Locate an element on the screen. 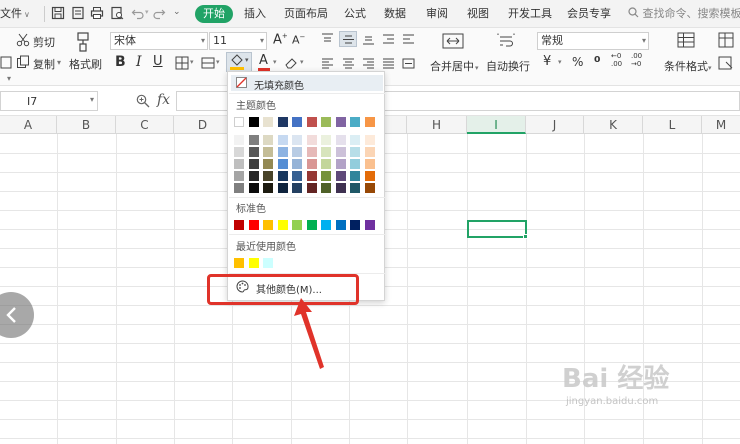 This screenshot has width=740, height=444. decrease-decimal-icon: .00 →0 is located at coordinates (636, 60).